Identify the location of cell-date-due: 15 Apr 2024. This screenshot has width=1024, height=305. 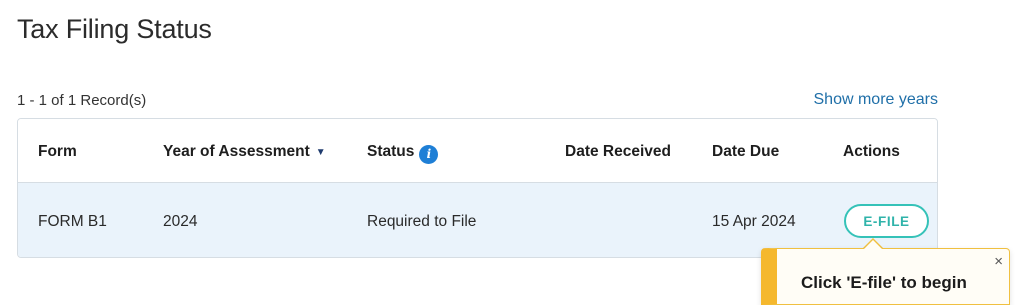
(754, 221).